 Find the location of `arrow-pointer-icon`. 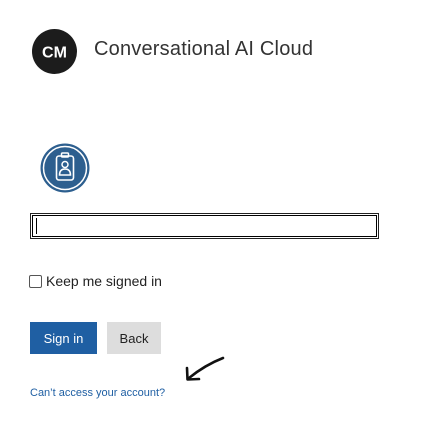

arrow-pointer-icon is located at coordinates (205, 369).